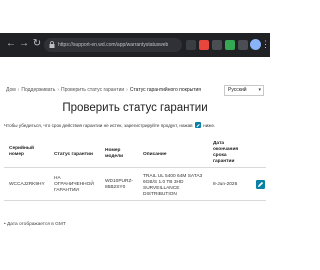  What do you see at coordinates (52, 44) in the screenshot?
I see `lock-icon` at bounding box center [52, 44].